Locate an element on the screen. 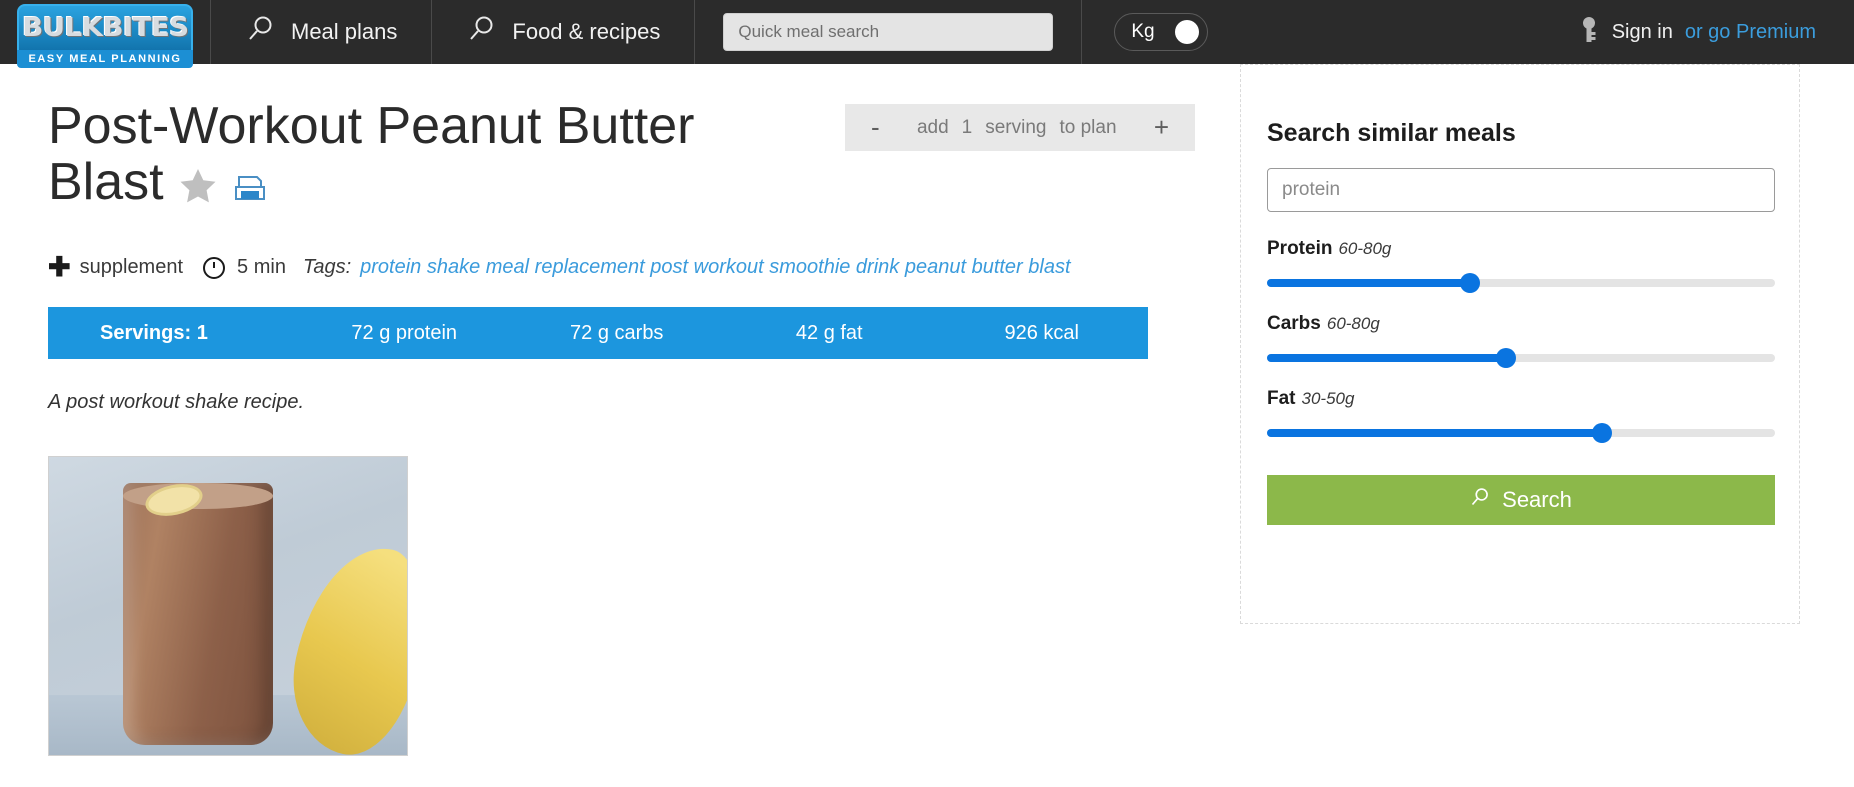 The image size is (1854, 787). stepper-add-label: add is located at coordinates (932, 127).